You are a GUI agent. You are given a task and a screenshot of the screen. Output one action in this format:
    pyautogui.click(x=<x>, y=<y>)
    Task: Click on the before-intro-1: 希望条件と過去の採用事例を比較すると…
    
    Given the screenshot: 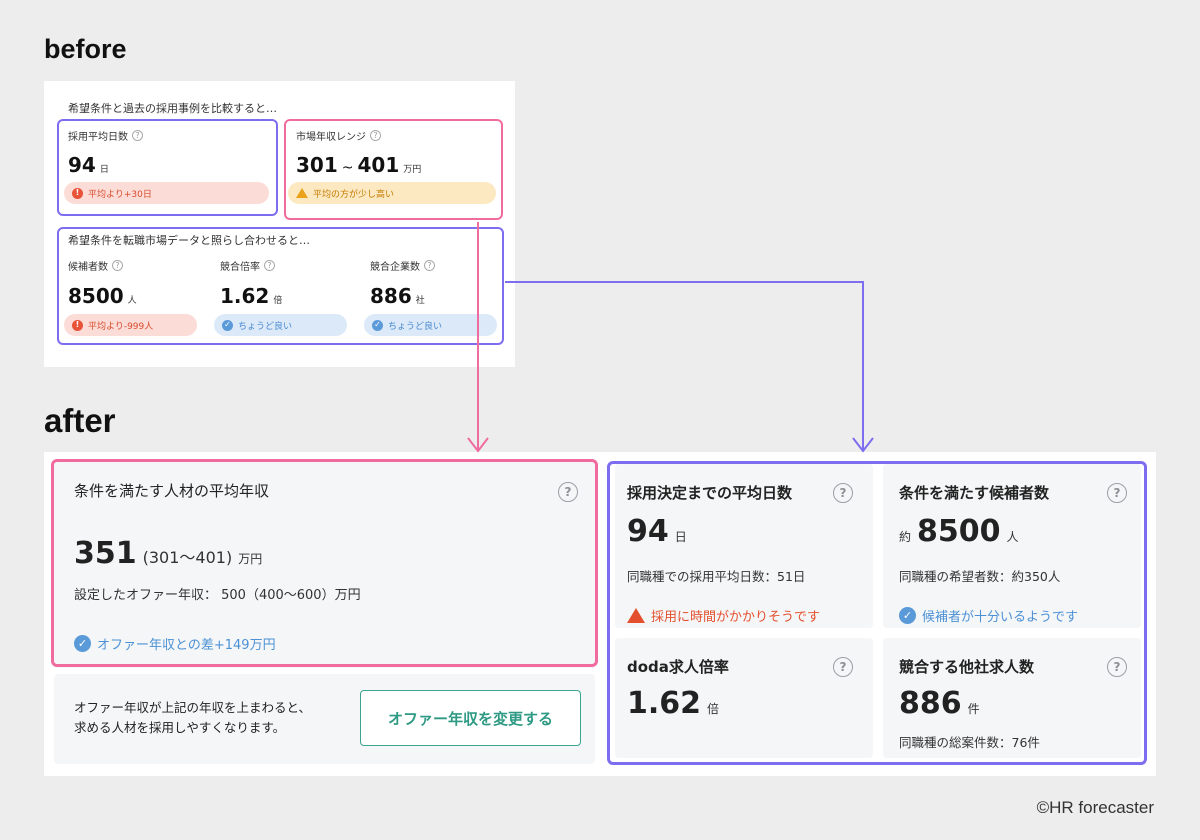 What is the action you would take?
    pyautogui.click(x=172, y=108)
    